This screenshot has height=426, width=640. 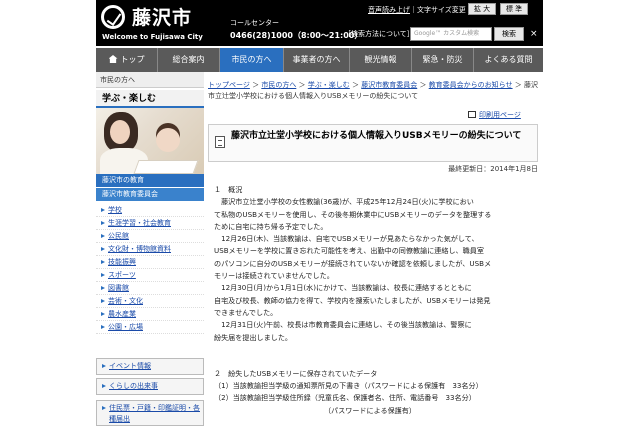 What do you see at coordinates (132, 59) in the screenshot?
I see `nav-top-label: トップ` at bounding box center [132, 59].